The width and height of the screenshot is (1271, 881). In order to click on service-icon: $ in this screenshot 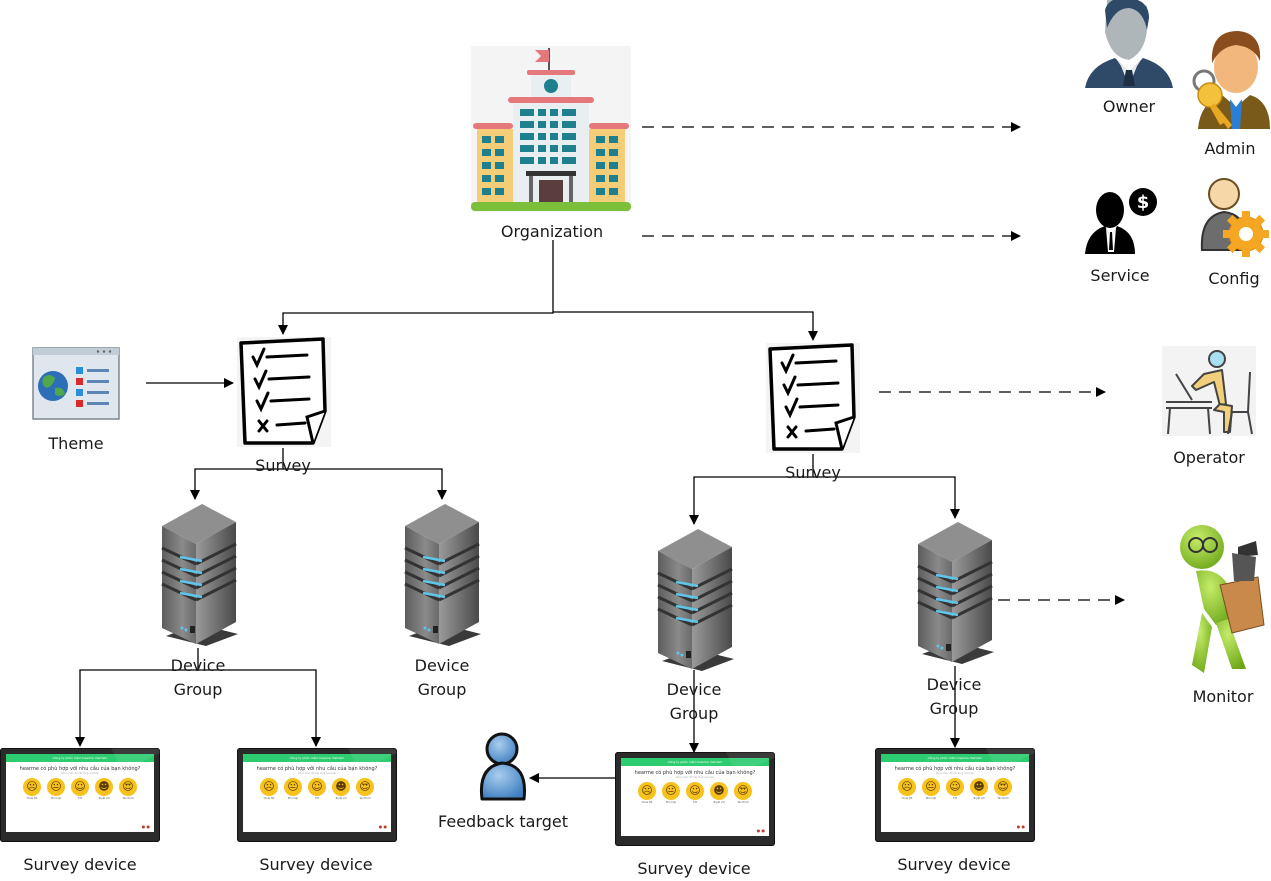, I will do `click(1121, 221)`.